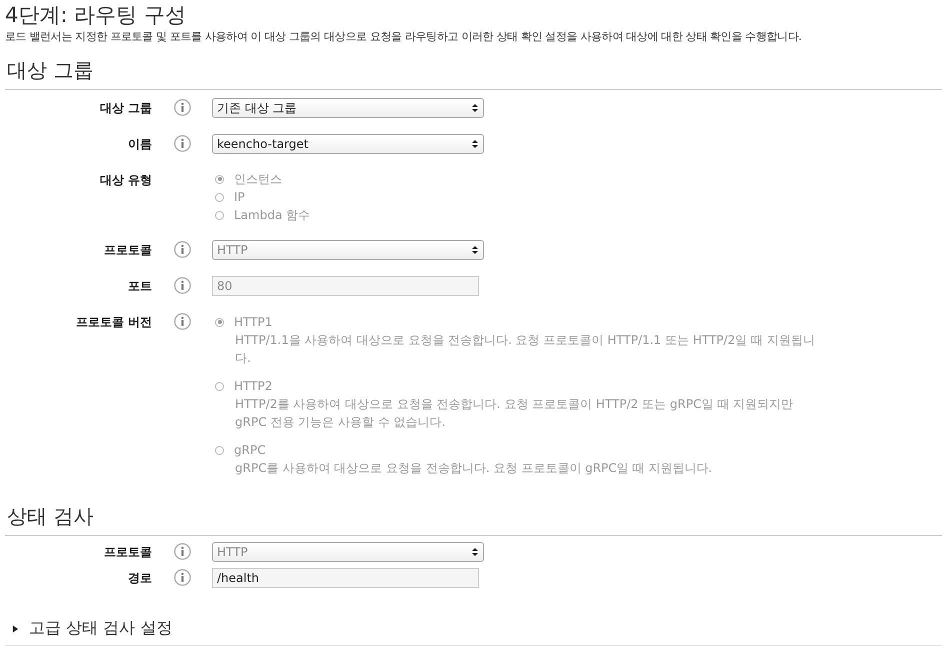 Image resolution: width=947 pixels, height=666 pixels. Describe the element at coordinates (139, 144) in the screenshot. I see `field-label: 이름` at that location.